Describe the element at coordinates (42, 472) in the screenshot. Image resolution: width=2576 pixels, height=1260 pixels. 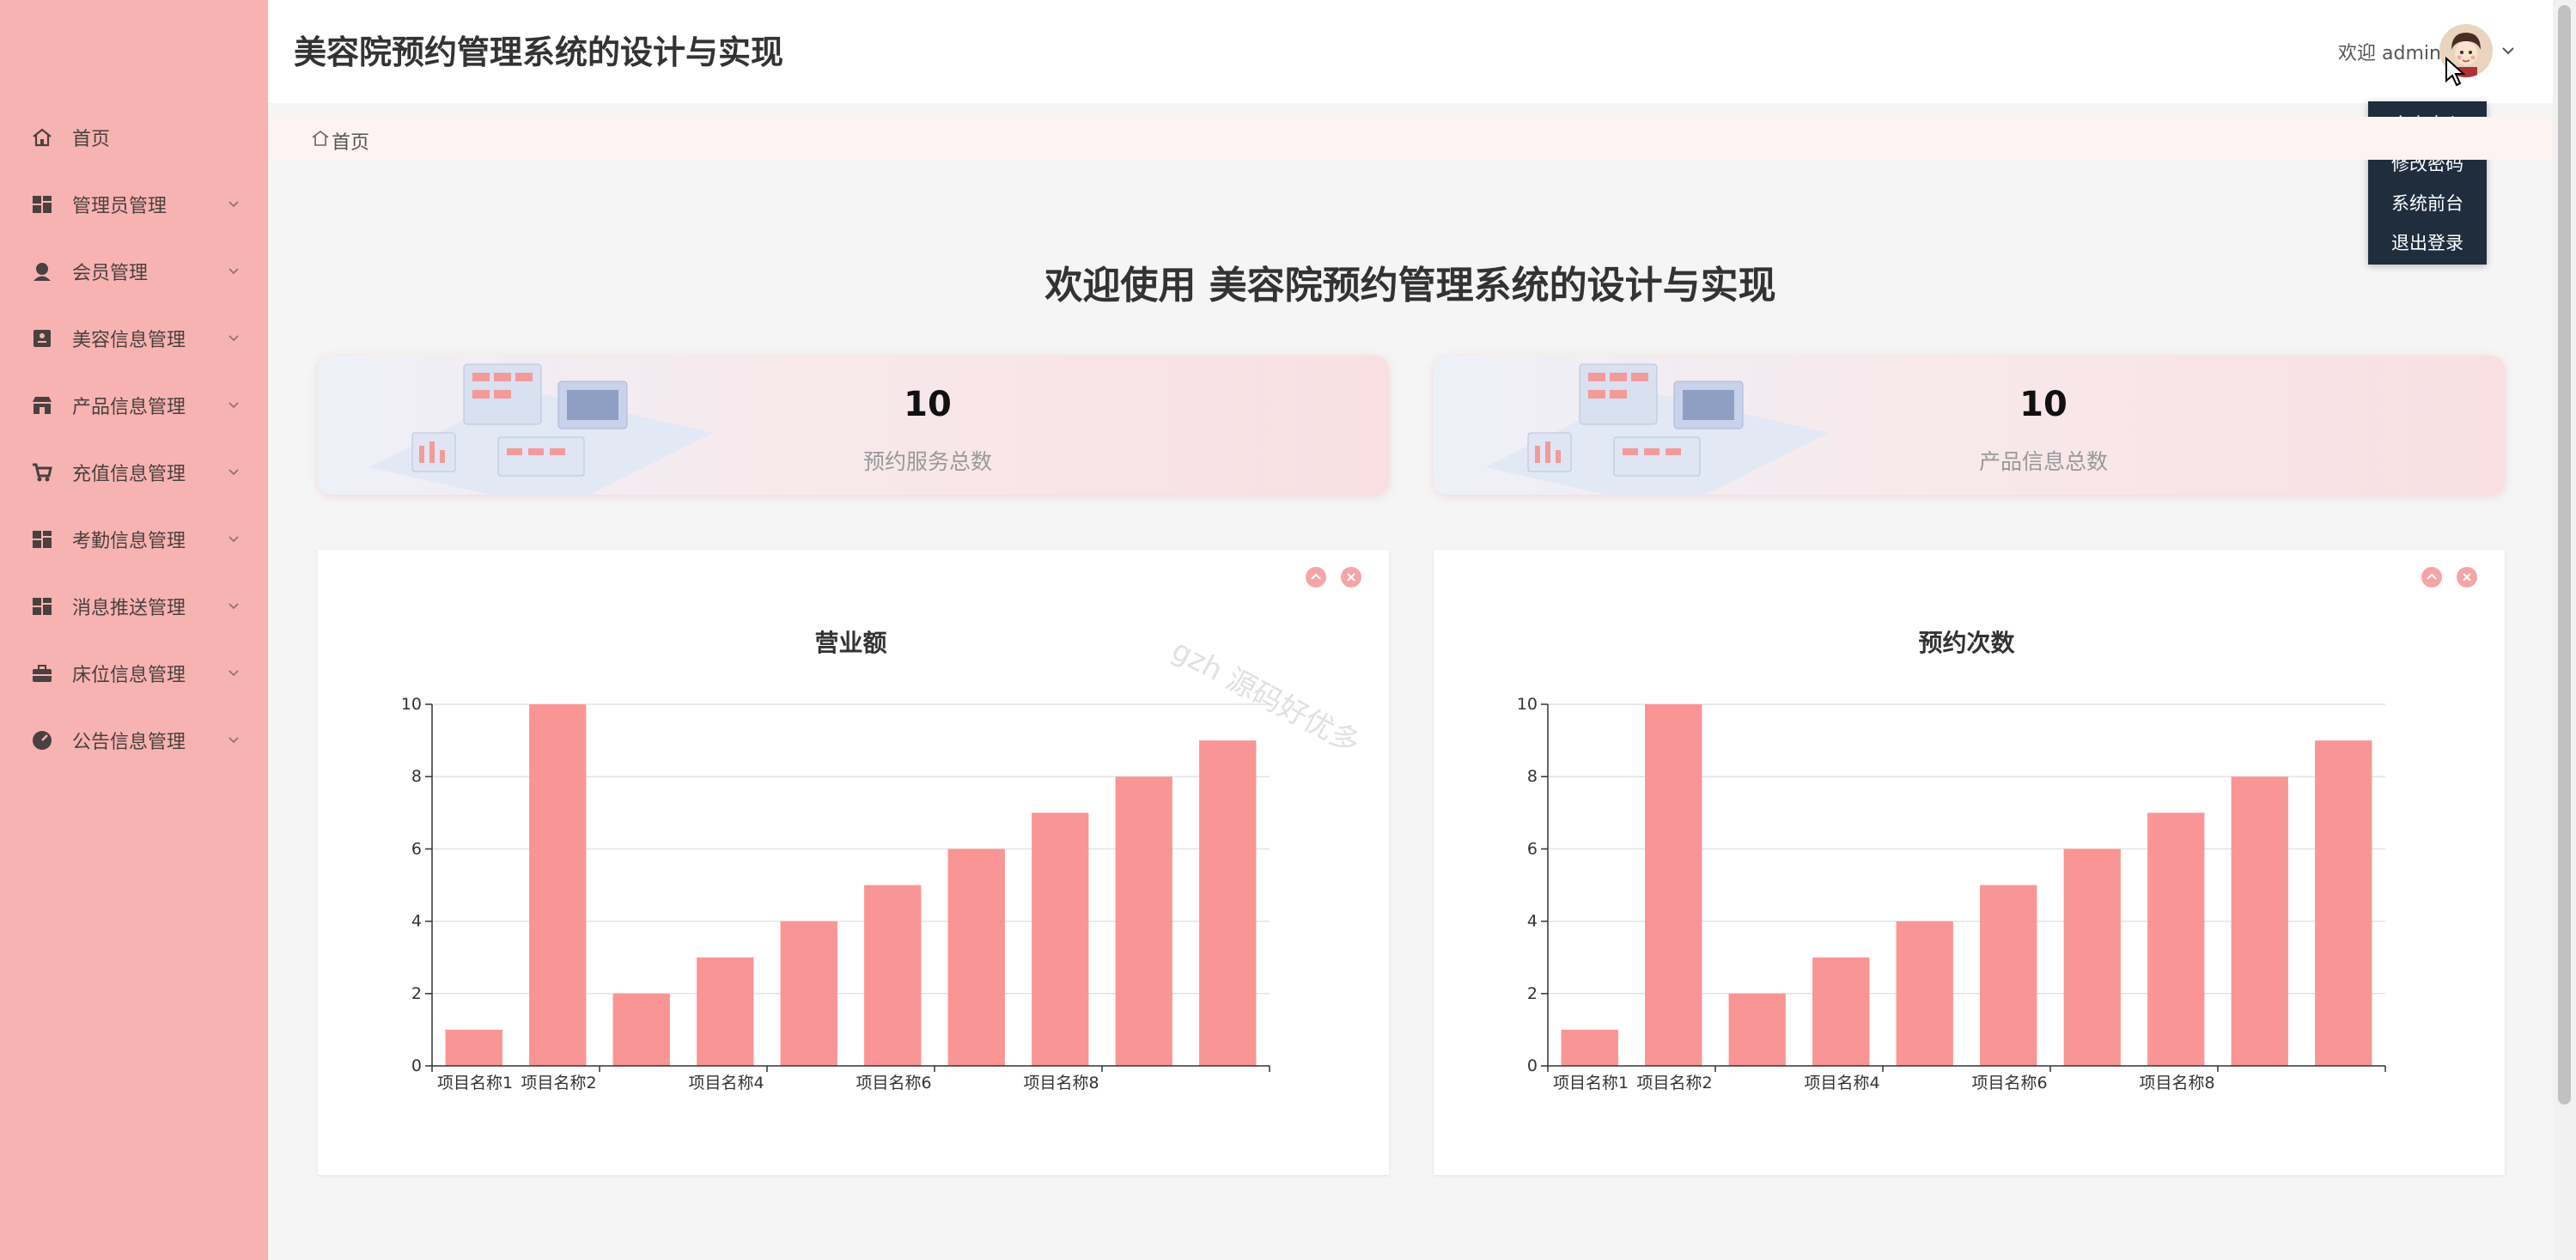
I see `cart-icon` at that location.